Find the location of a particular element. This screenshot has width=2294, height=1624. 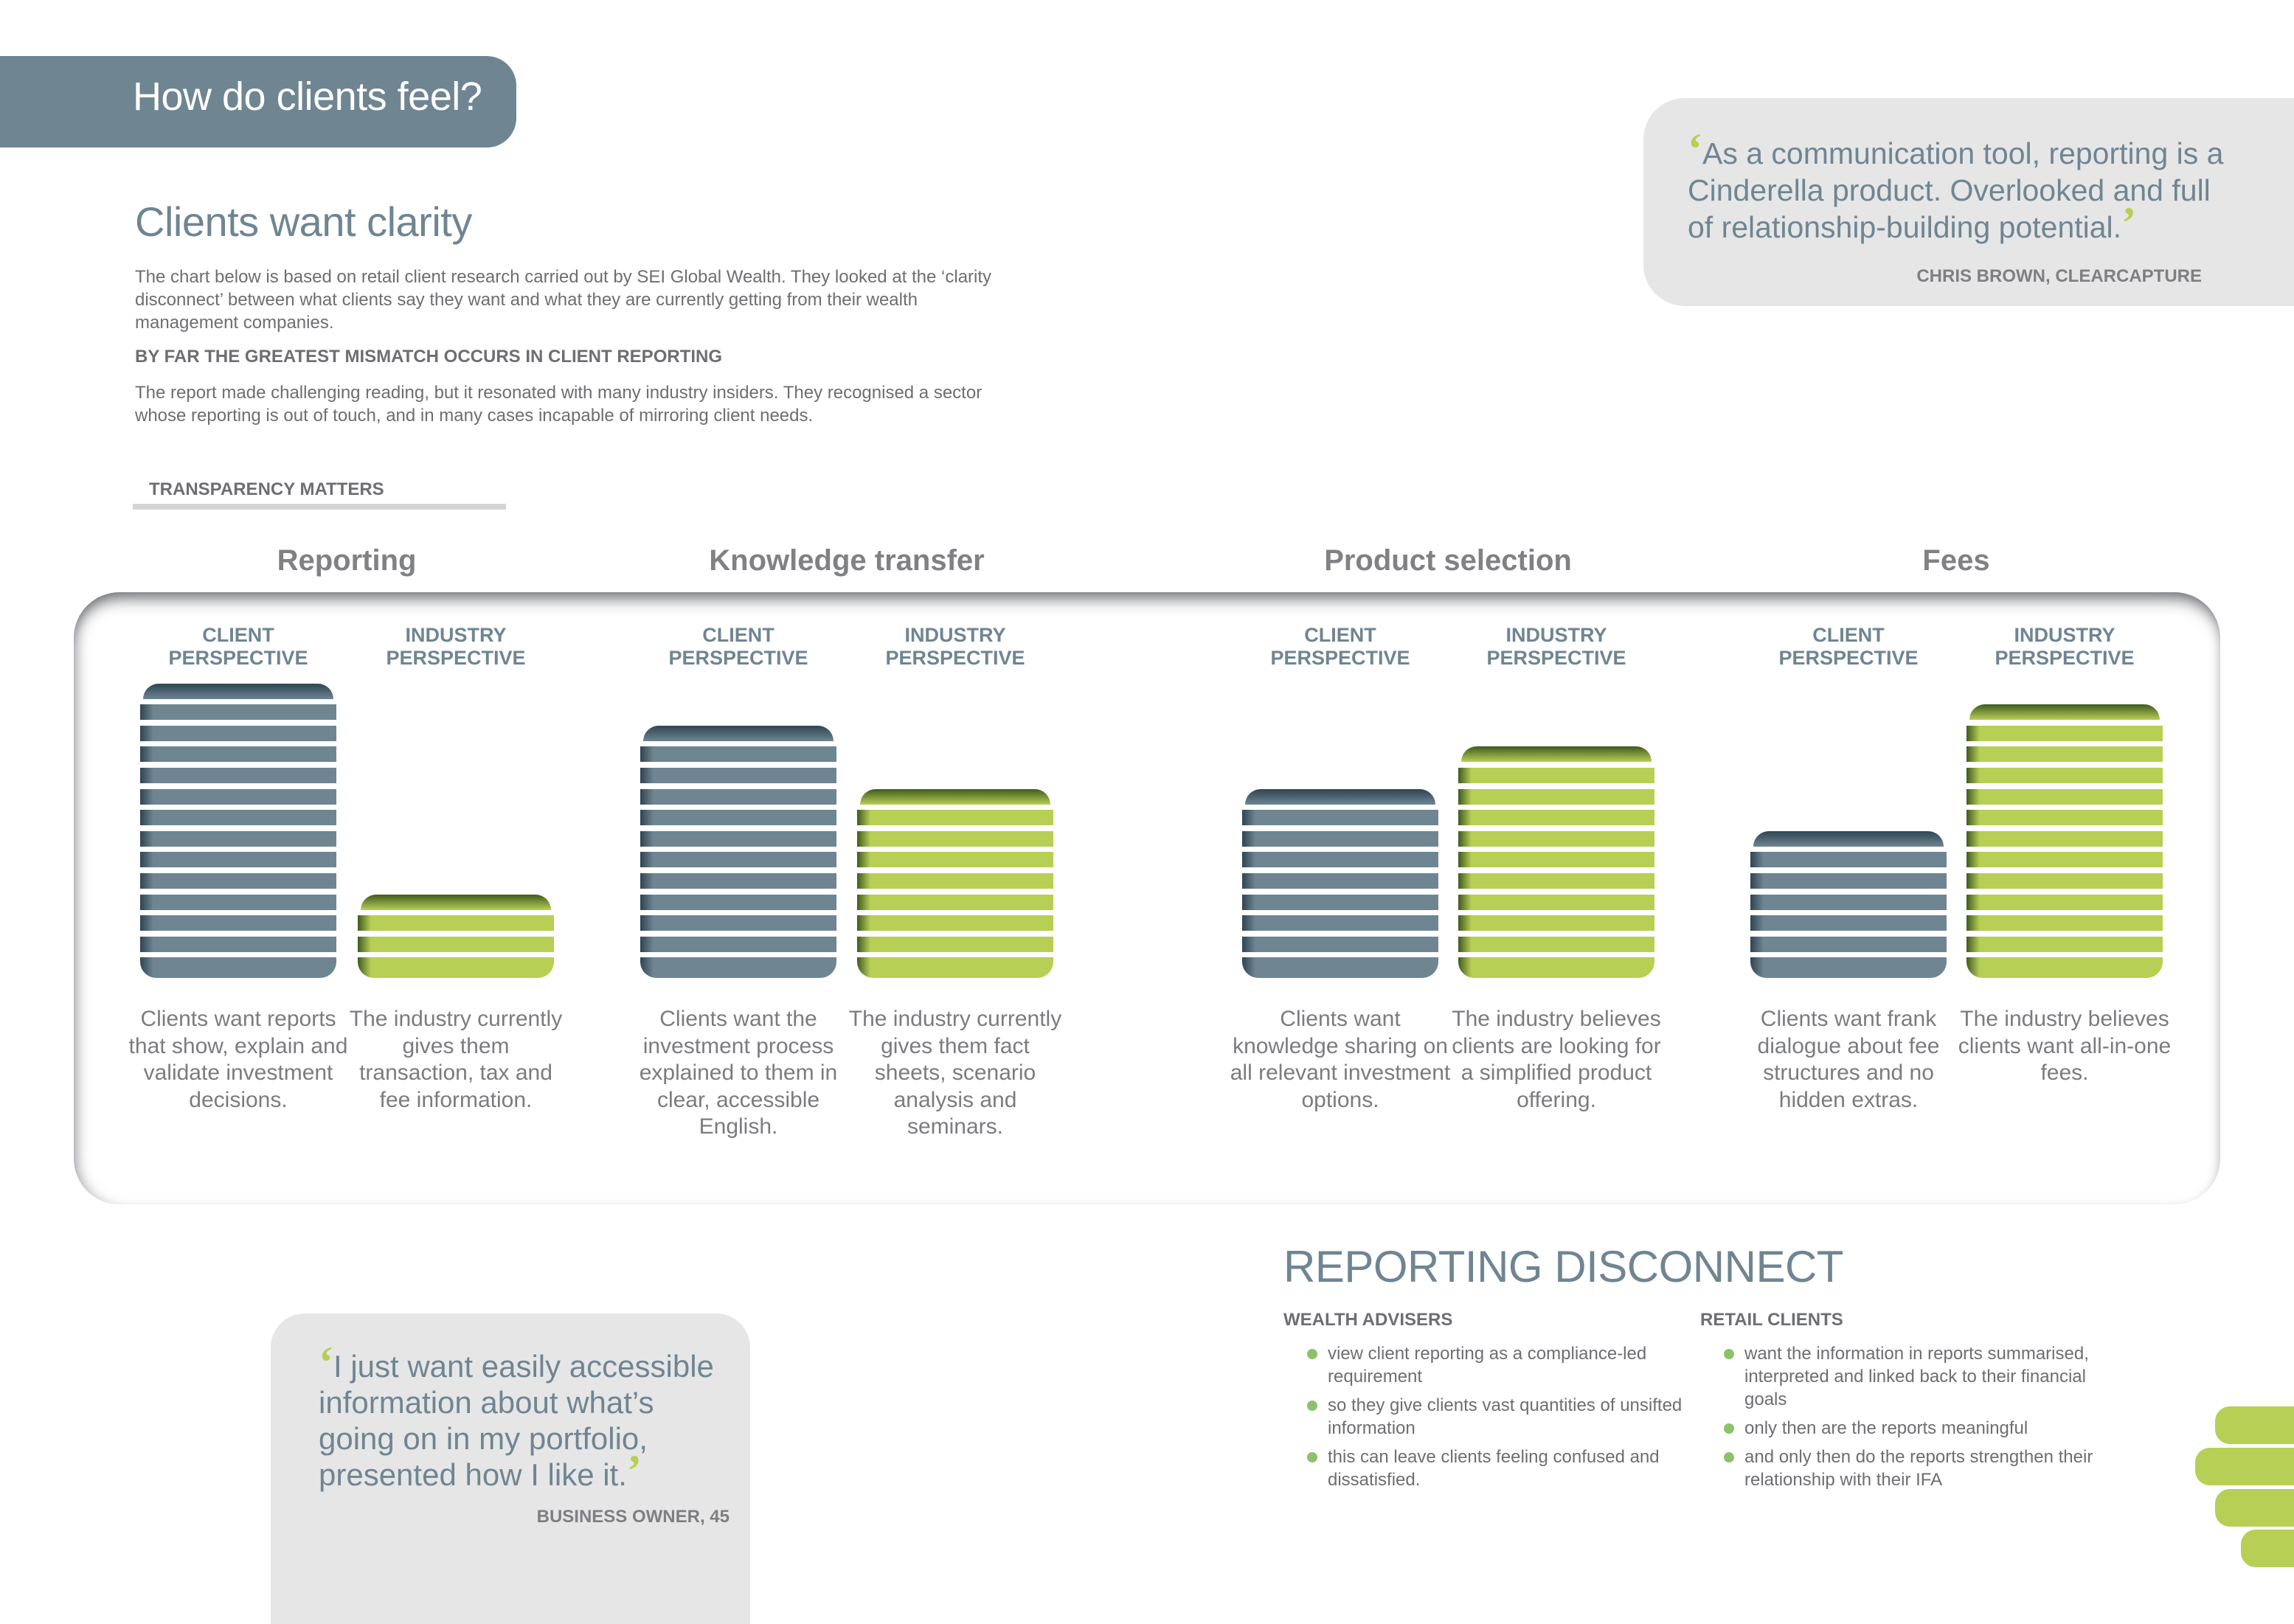

client-bar is located at coordinates (1848, 904).